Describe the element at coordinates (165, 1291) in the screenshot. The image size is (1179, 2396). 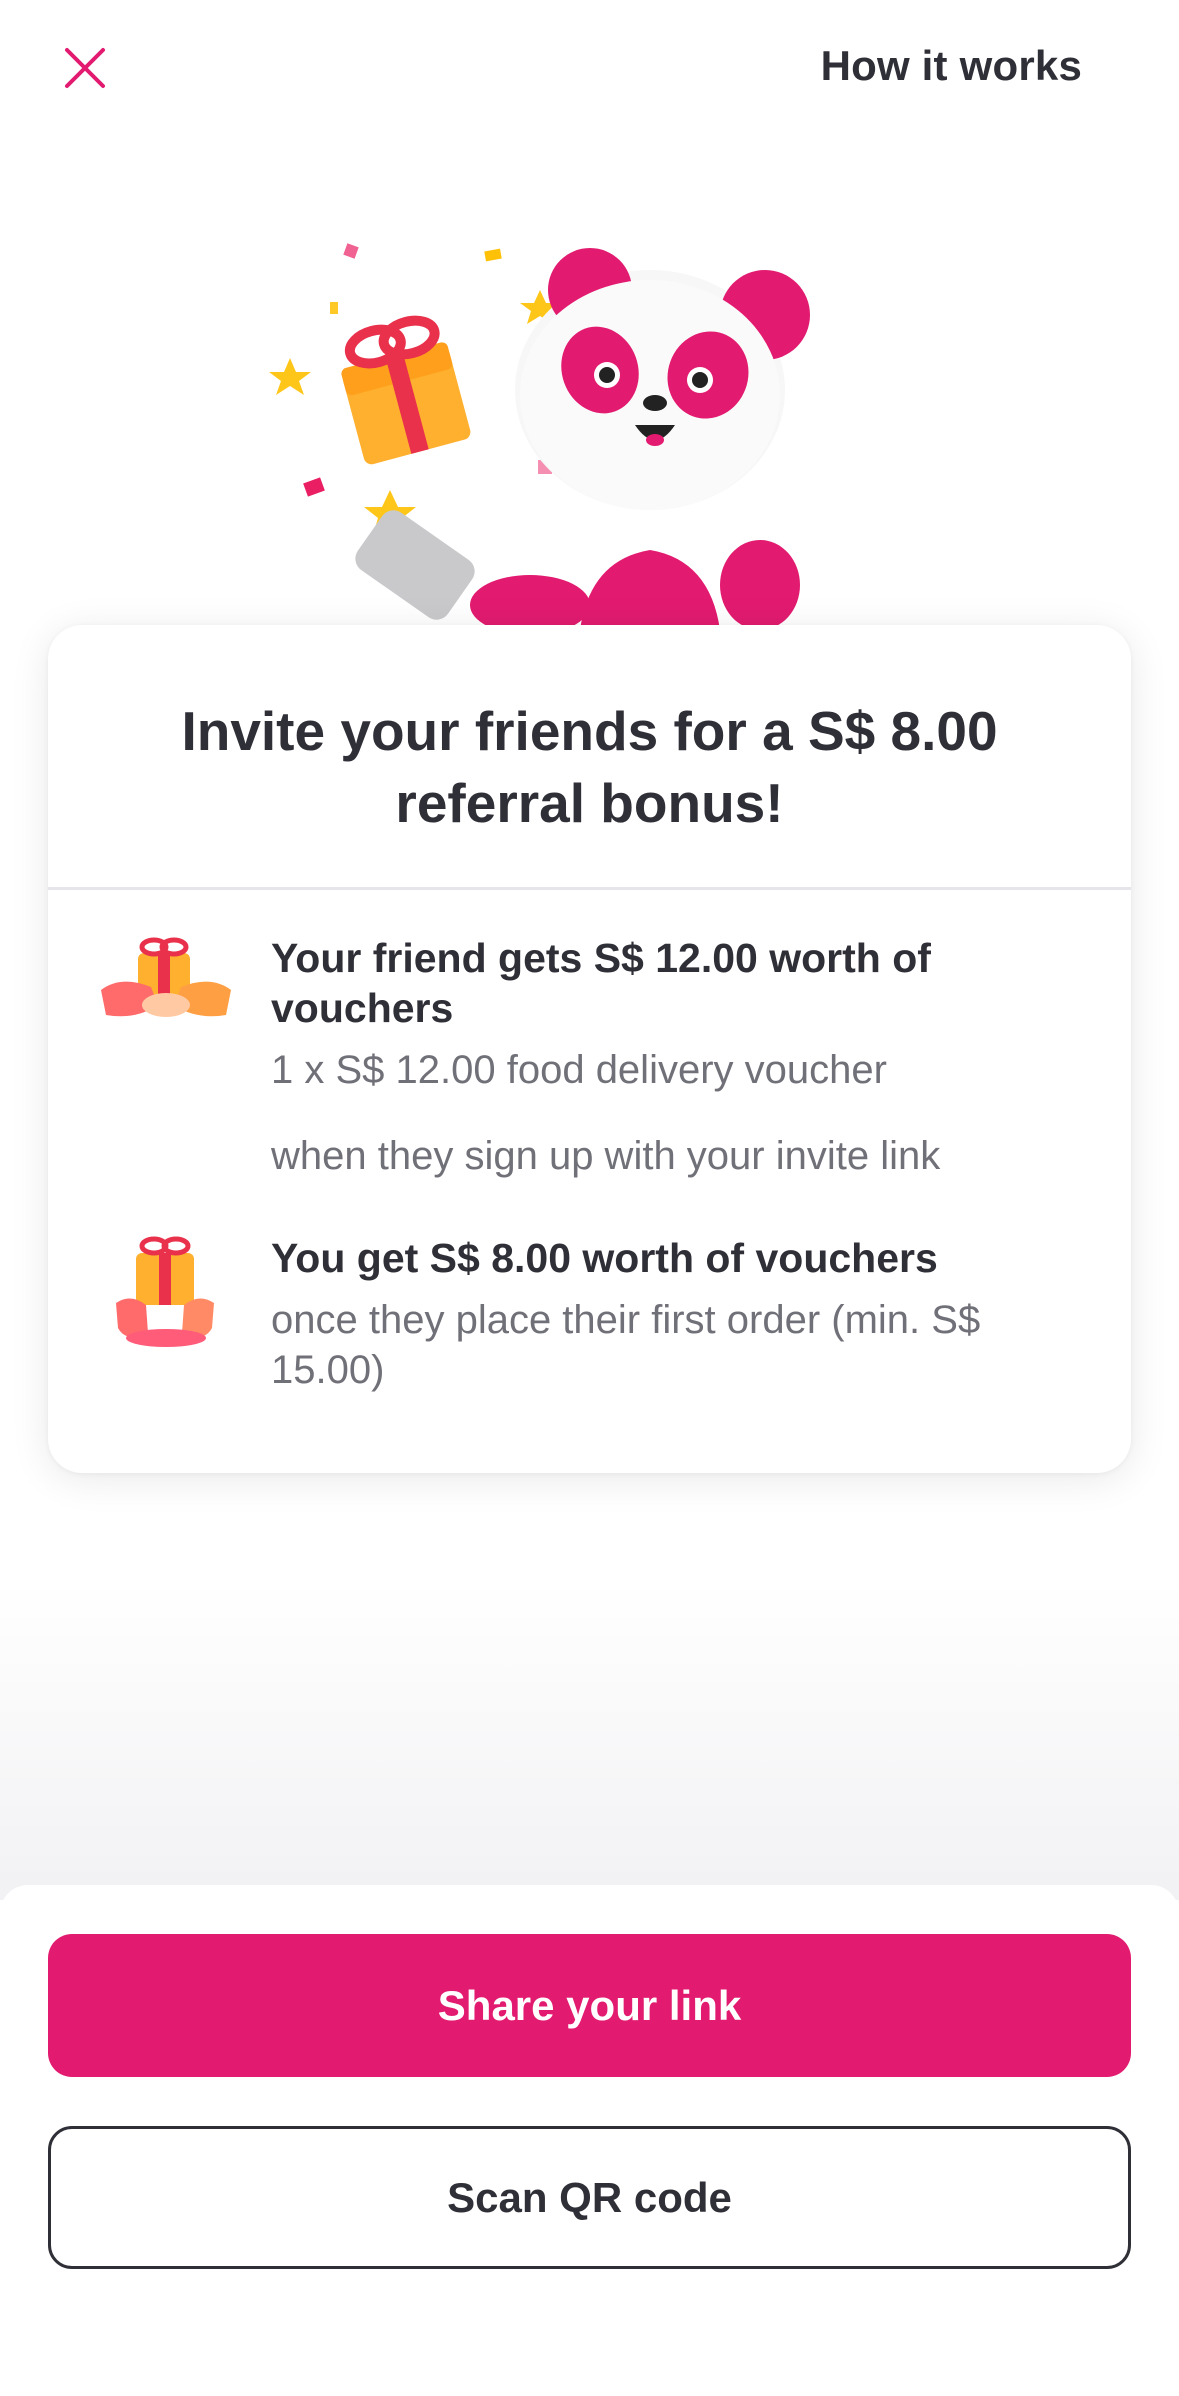
I see `gift-in-hands-icon` at that location.